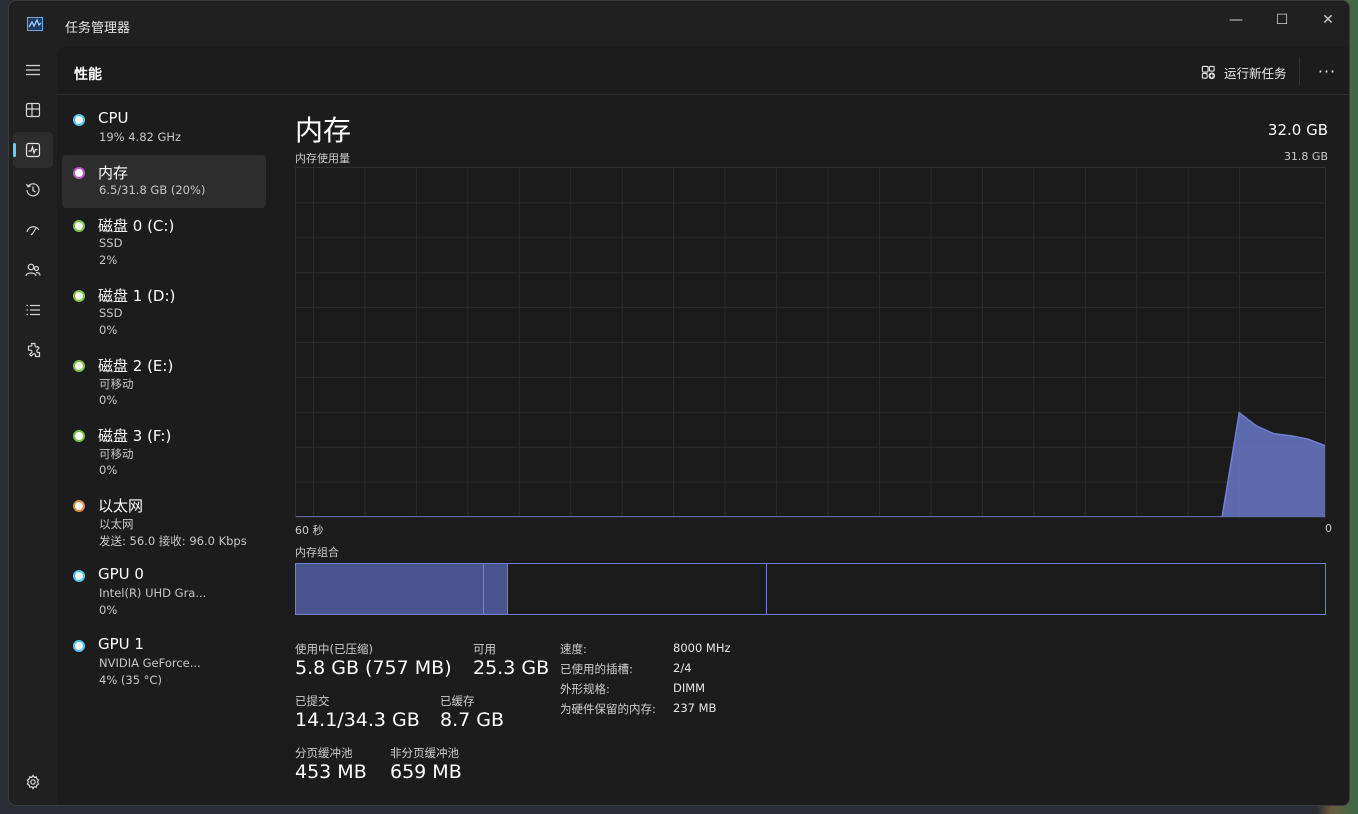 The image size is (1358, 814). Describe the element at coordinates (1305, 156) in the screenshot. I see `memory-usage-max: 31.8 GB` at that location.